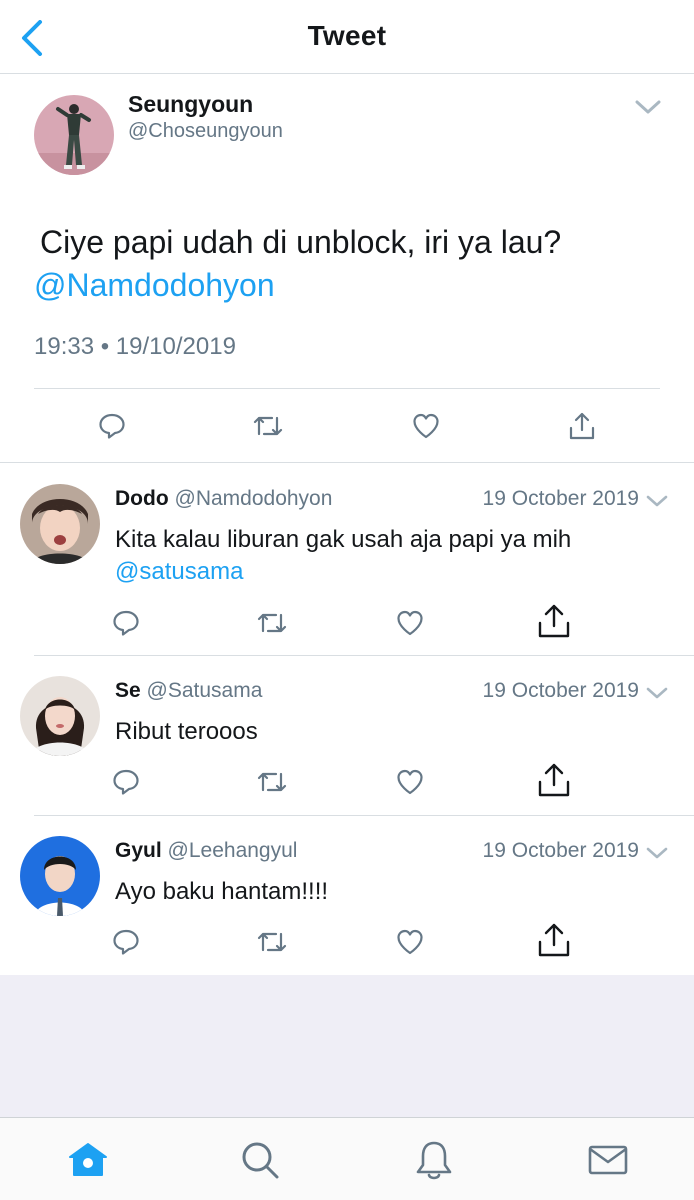  Describe the element at coordinates (395, 572) in the screenshot. I see `mention-link: @satusama` at that location.